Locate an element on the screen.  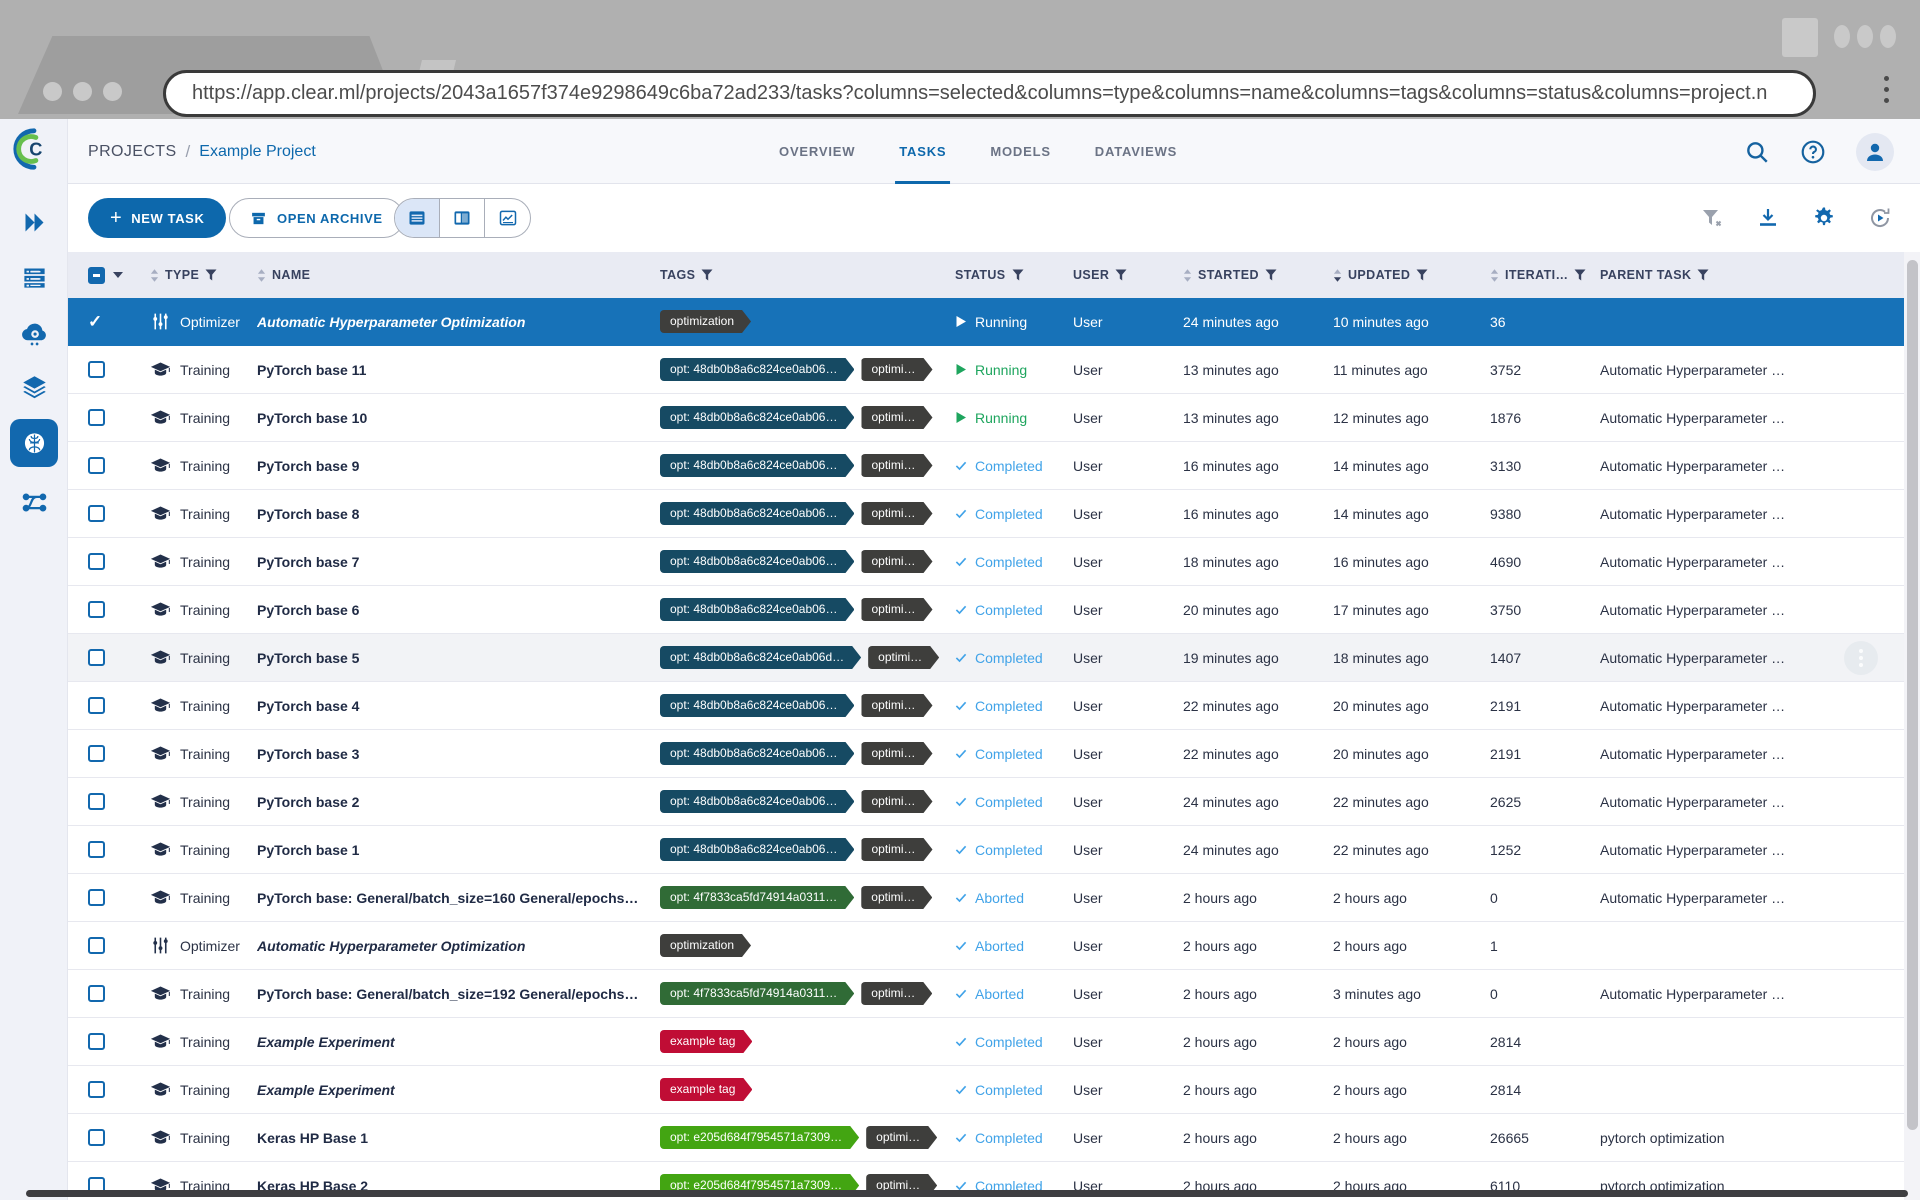
column-header-status: STATUS is located at coordinates (1014, 275).